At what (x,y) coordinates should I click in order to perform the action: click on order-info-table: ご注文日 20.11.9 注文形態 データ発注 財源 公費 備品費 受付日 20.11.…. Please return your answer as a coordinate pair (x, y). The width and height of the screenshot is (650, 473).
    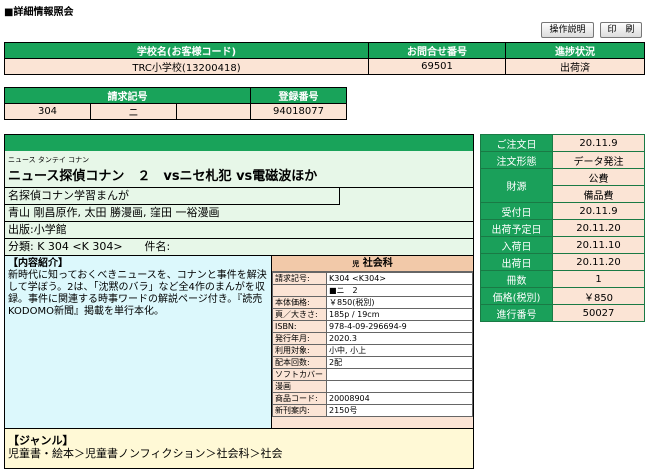
    Looking at the image, I should click on (562, 228).